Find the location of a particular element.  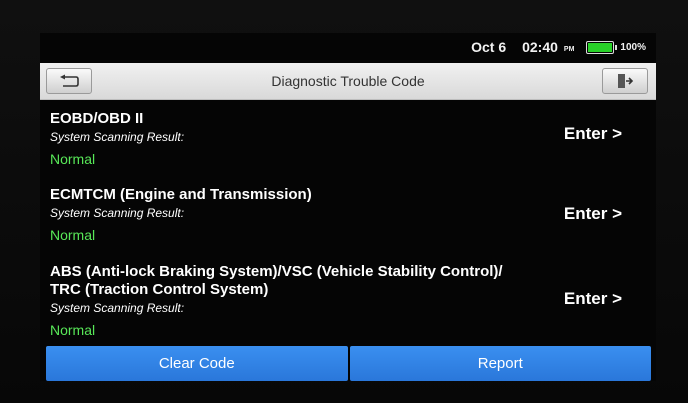

status-bar: Oct 6 02:40 PM 100% is located at coordinates (348, 48).